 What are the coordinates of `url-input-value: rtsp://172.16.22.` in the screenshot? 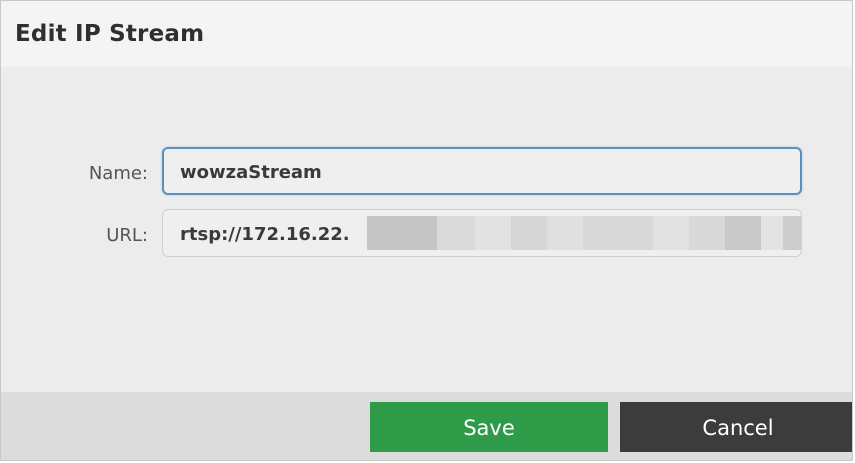 It's located at (265, 234).